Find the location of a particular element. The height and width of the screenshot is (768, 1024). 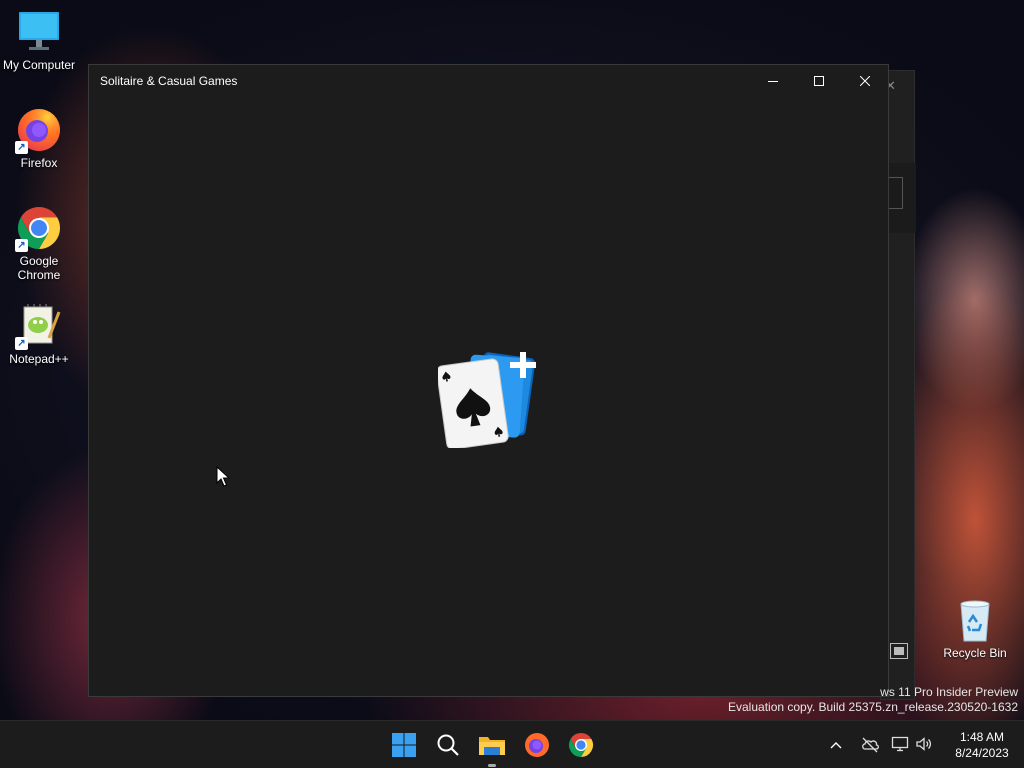

minimize-icon is located at coordinates (773, 81).